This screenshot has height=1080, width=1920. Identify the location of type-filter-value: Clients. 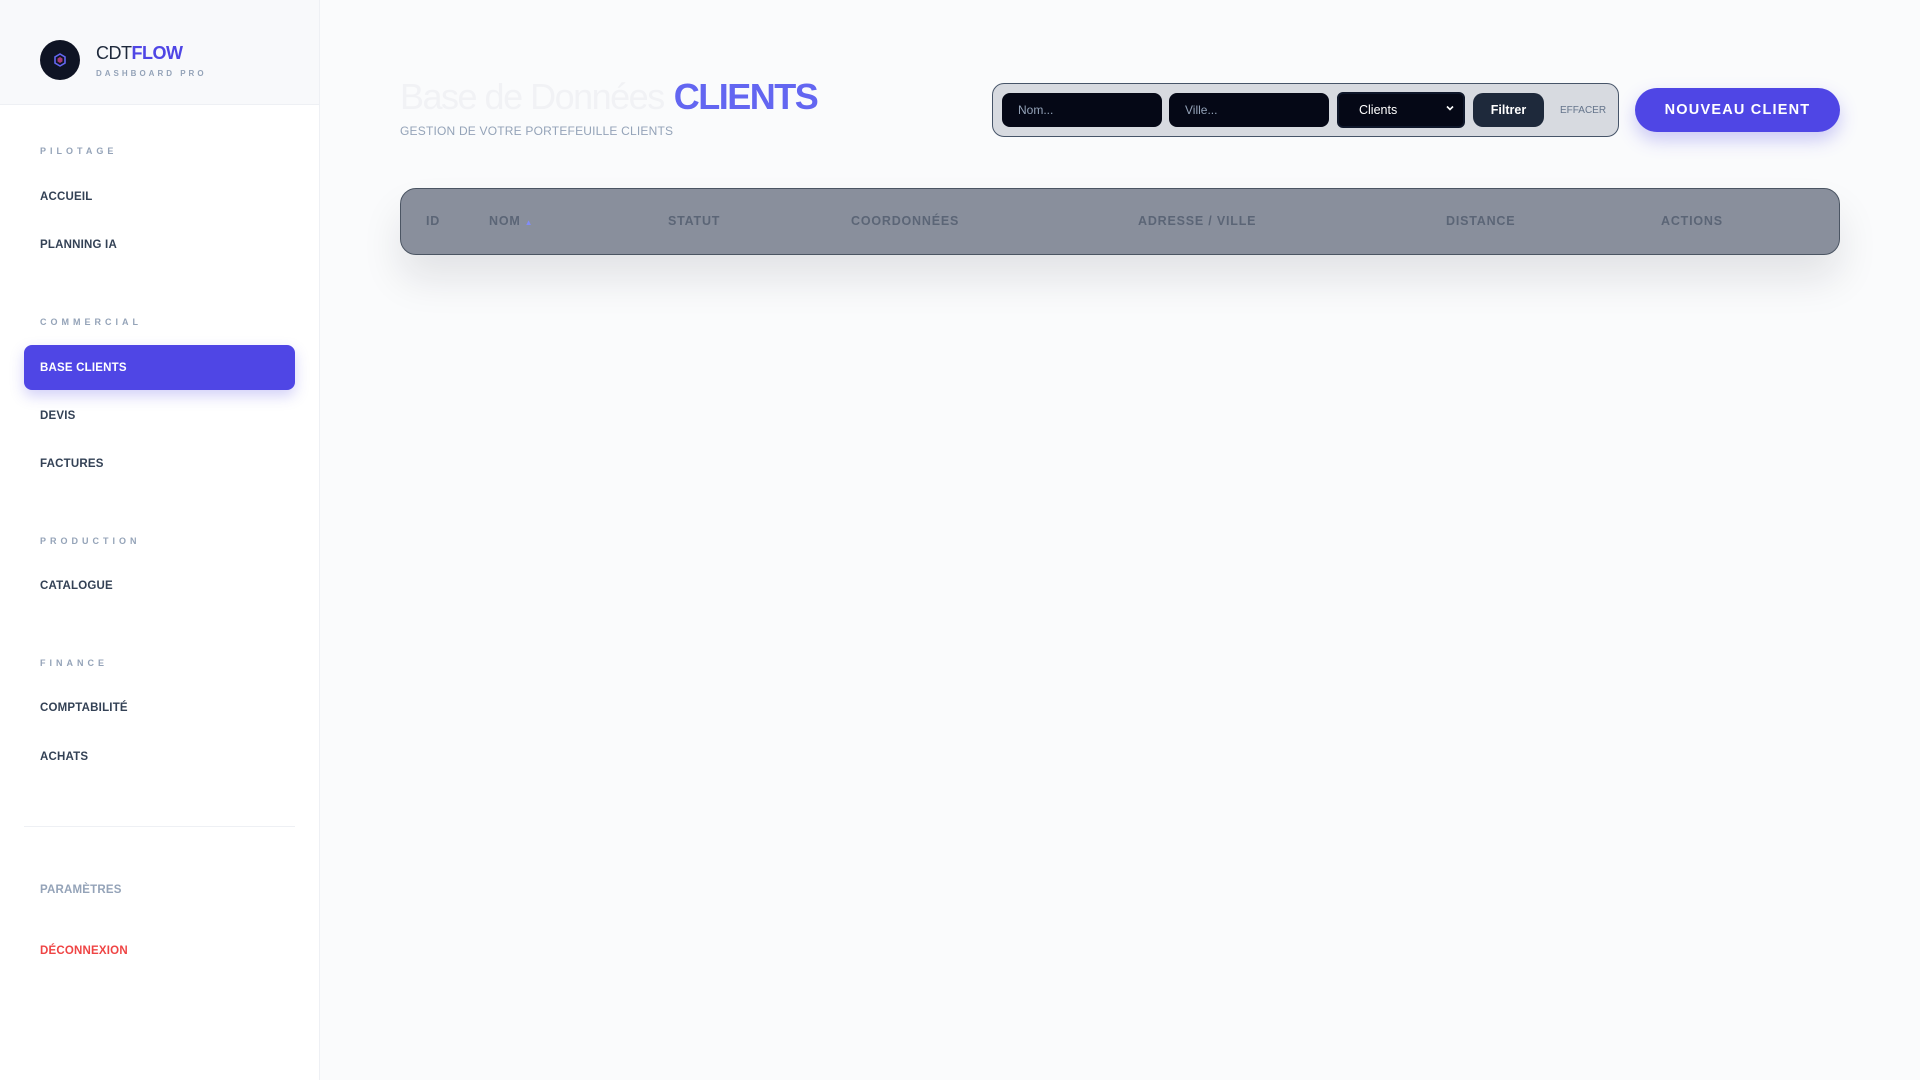
(1378, 110).